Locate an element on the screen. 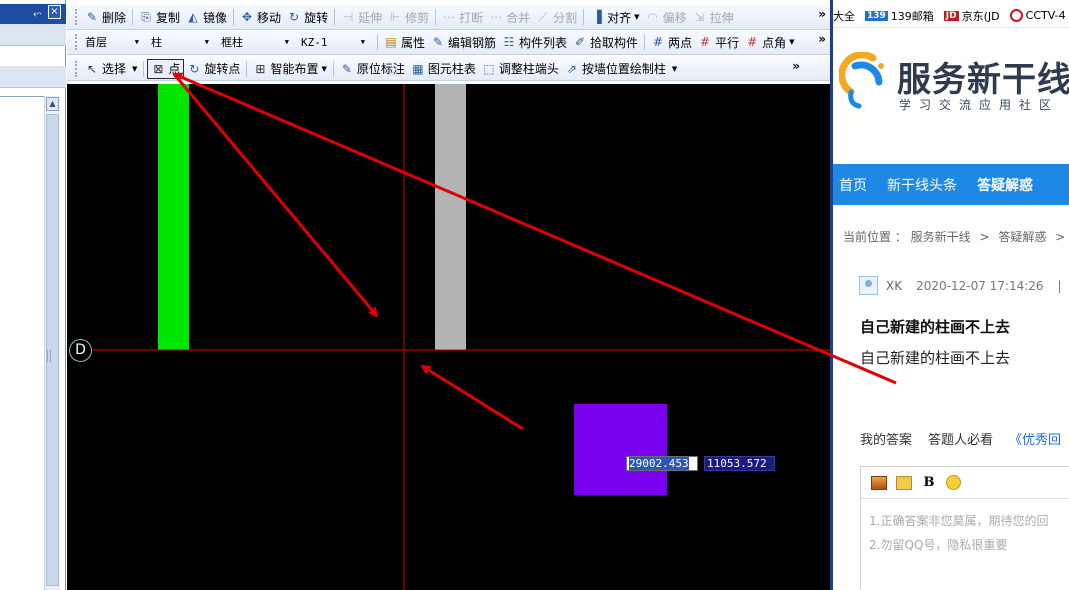 This screenshot has height=590, width=1069. edit-rebar-button: ✎ 编辑钢筋 is located at coordinates (463, 42).